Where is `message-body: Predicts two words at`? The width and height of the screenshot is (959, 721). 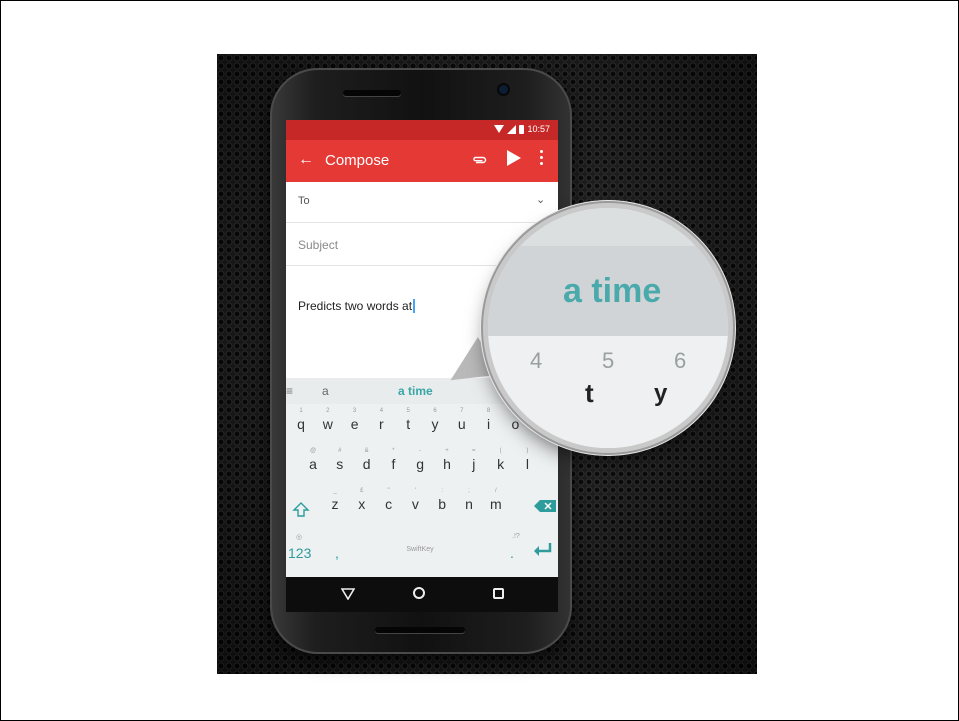
message-body: Predicts two words at is located at coordinates (356, 306).